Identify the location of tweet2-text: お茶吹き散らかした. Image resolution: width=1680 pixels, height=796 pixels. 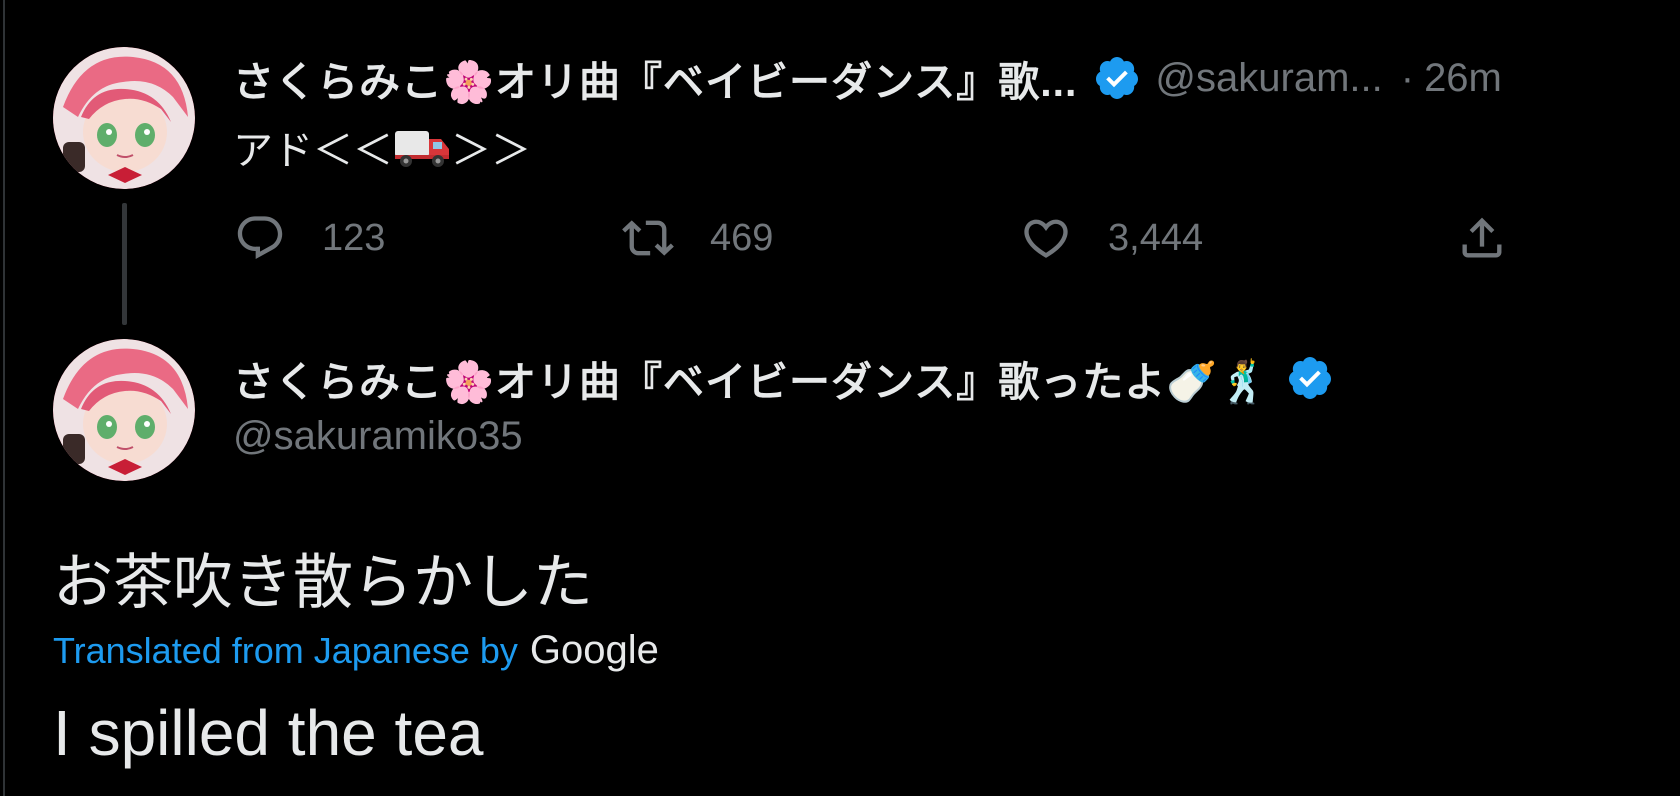
(323, 582).